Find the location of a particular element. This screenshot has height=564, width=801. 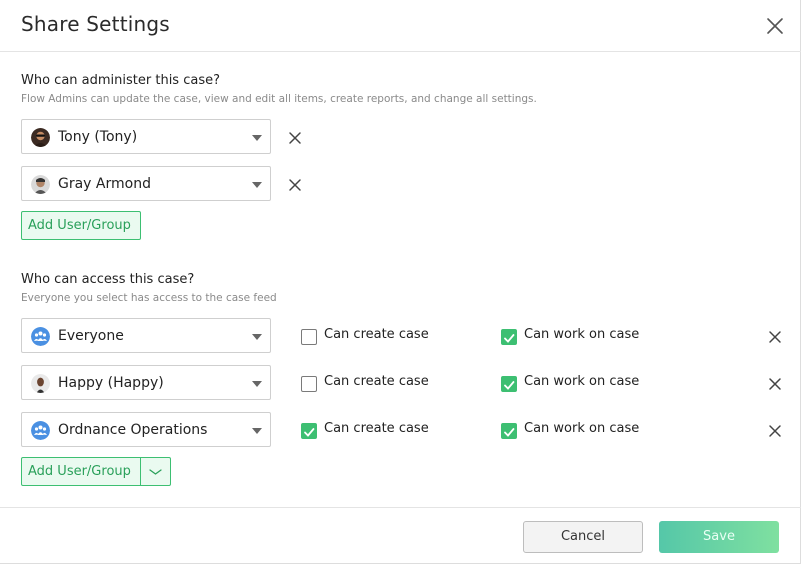

access-entry-name: Happy (Happy) is located at coordinates (111, 383).